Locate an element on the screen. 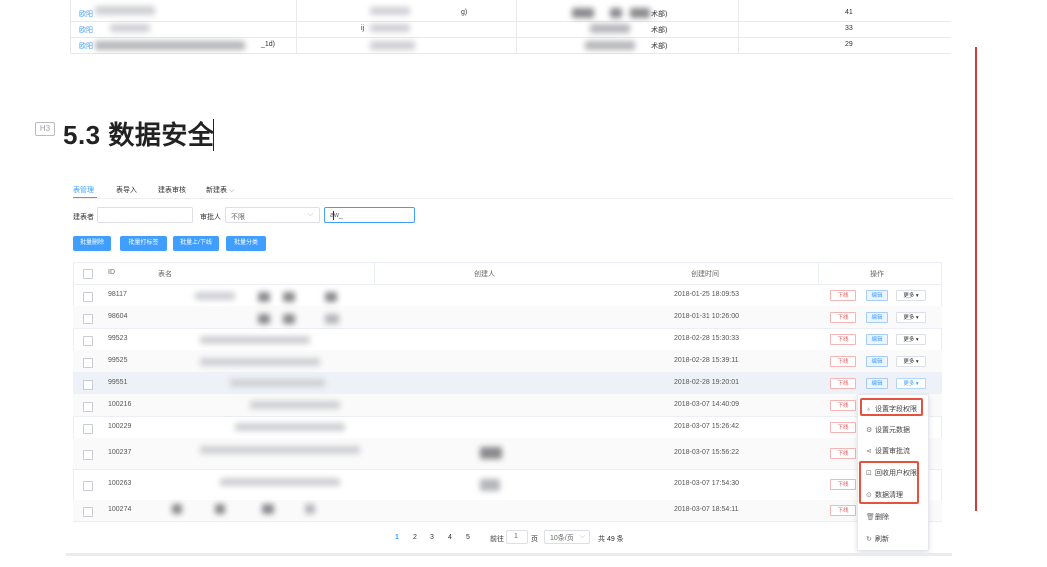  red-line is located at coordinates (976, 279).